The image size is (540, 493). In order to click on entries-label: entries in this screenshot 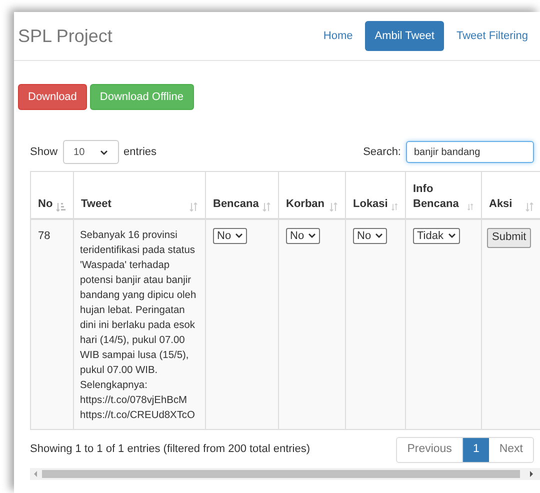, I will do `click(140, 152)`.